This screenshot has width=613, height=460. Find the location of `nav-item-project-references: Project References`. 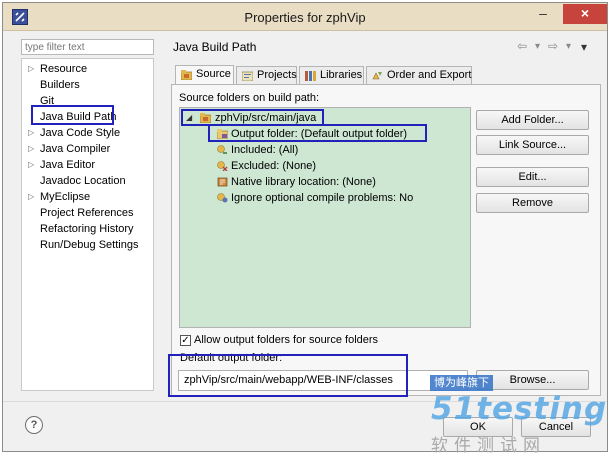

nav-item-project-references: Project References is located at coordinates (87, 213).